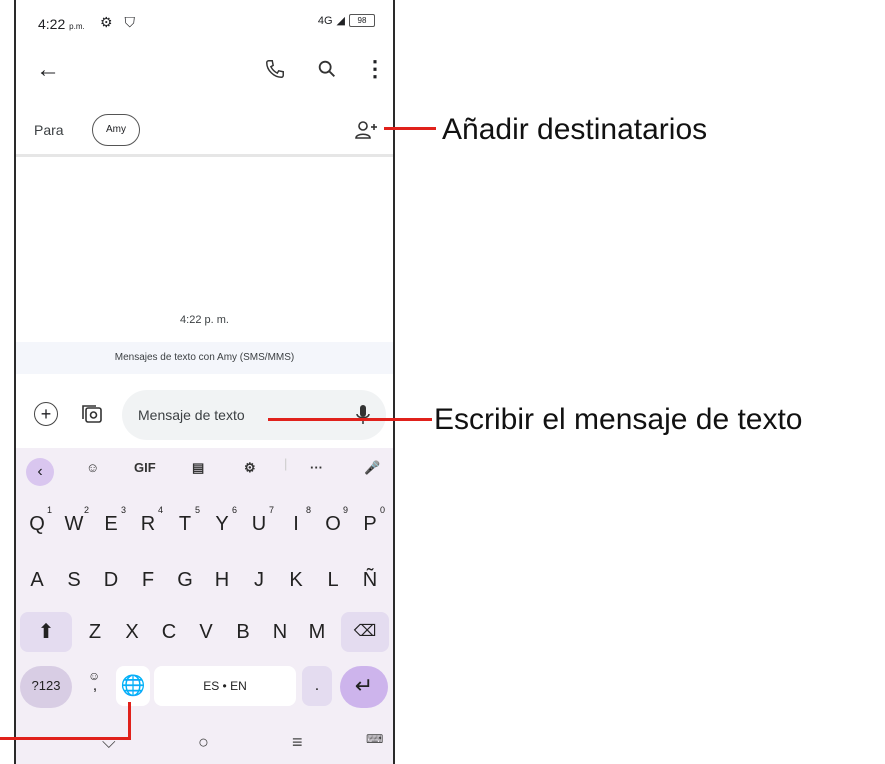 The height and width of the screenshot is (764, 885). Describe the element at coordinates (333, 580) in the screenshot. I see `key-l: L` at that location.